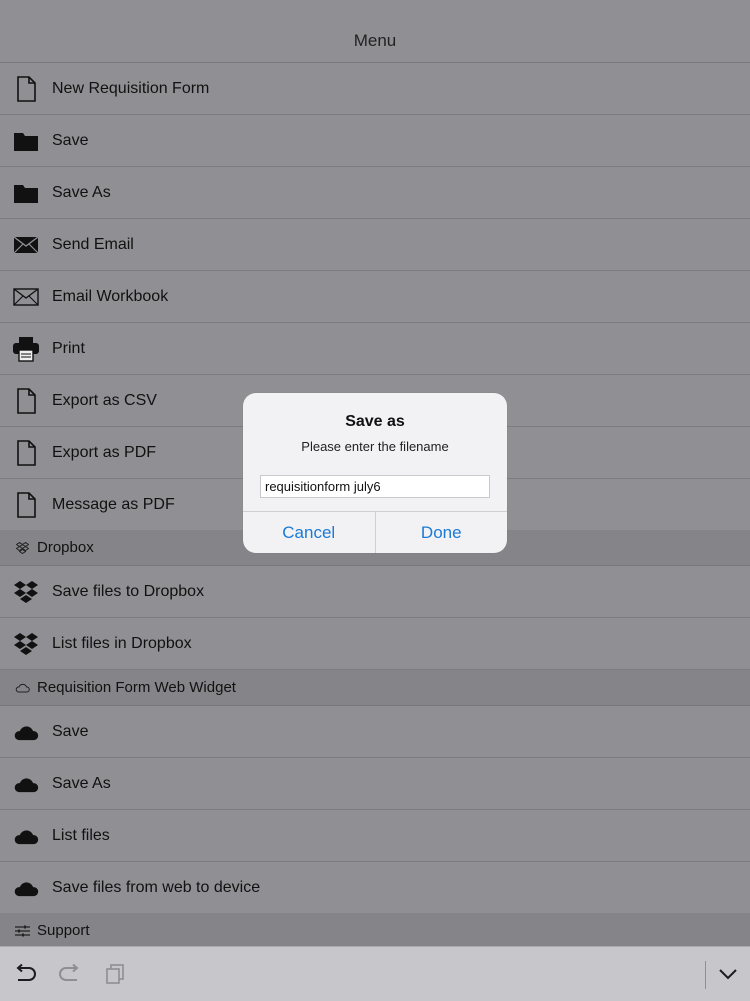  What do you see at coordinates (375, 973) in the screenshot?
I see `bottom-toolbar` at bounding box center [375, 973].